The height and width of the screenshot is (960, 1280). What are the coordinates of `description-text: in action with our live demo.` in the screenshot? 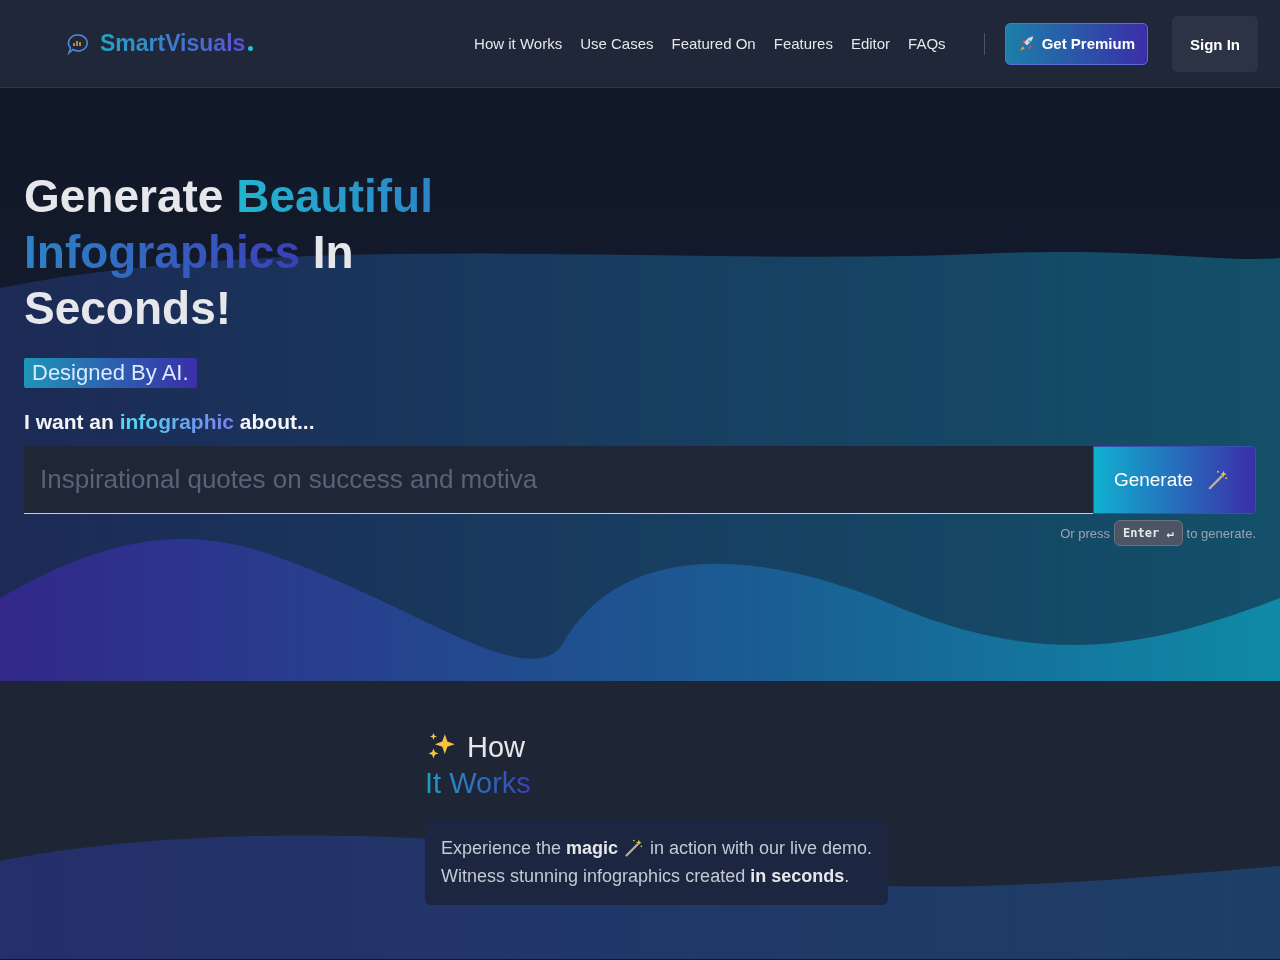 It's located at (760, 848).